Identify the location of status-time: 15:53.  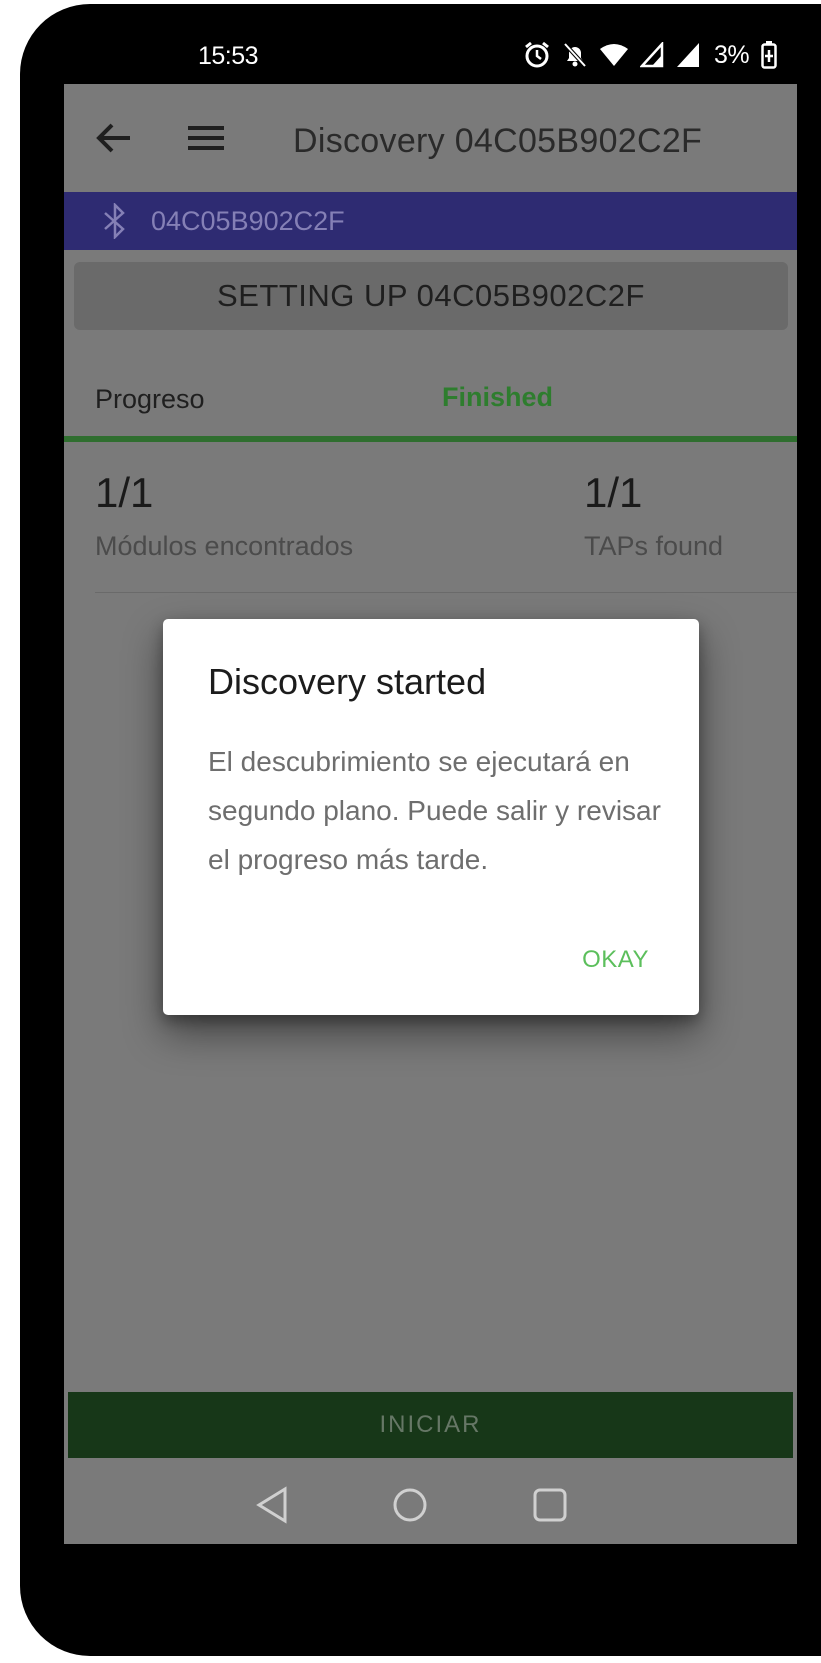
(228, 56).